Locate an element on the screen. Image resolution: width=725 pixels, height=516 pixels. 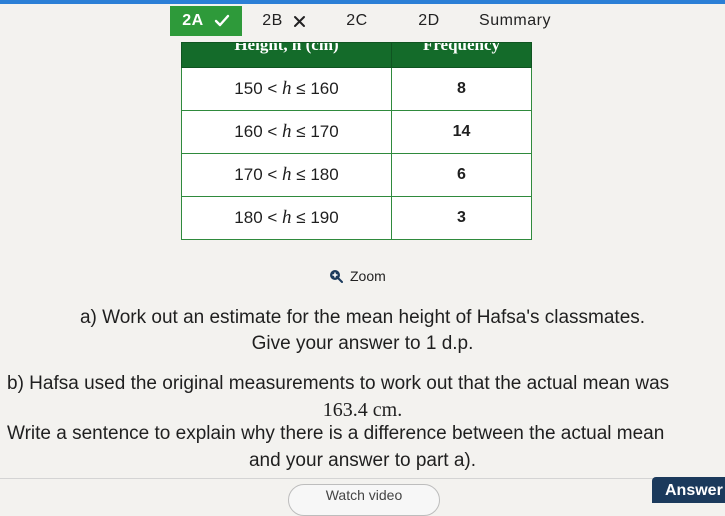
tab-summary-label: Summary is located at coordinates (515, 20).